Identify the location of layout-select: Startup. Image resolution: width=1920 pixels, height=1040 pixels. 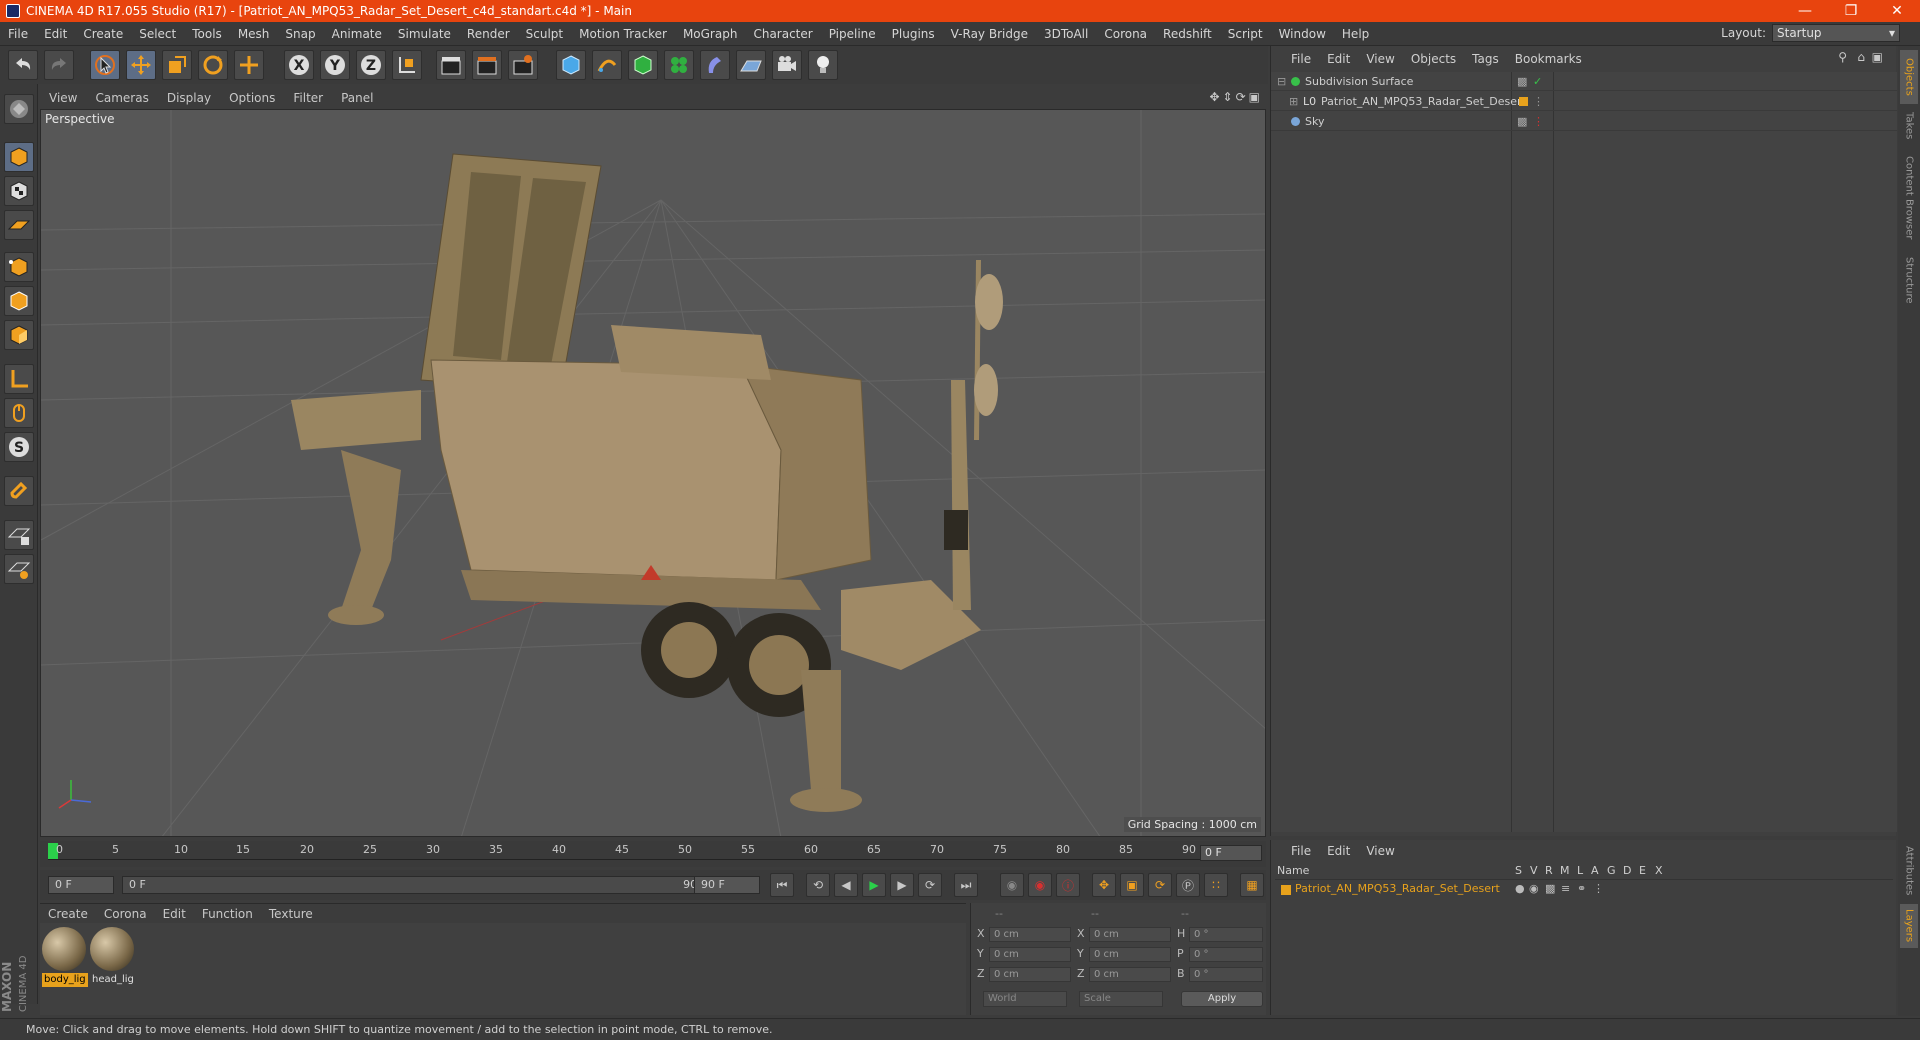
(1836, 33).